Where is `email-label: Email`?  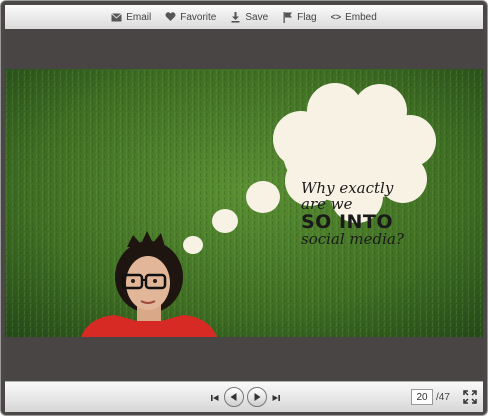
email-label: Email is located at coordinates (139, 17).